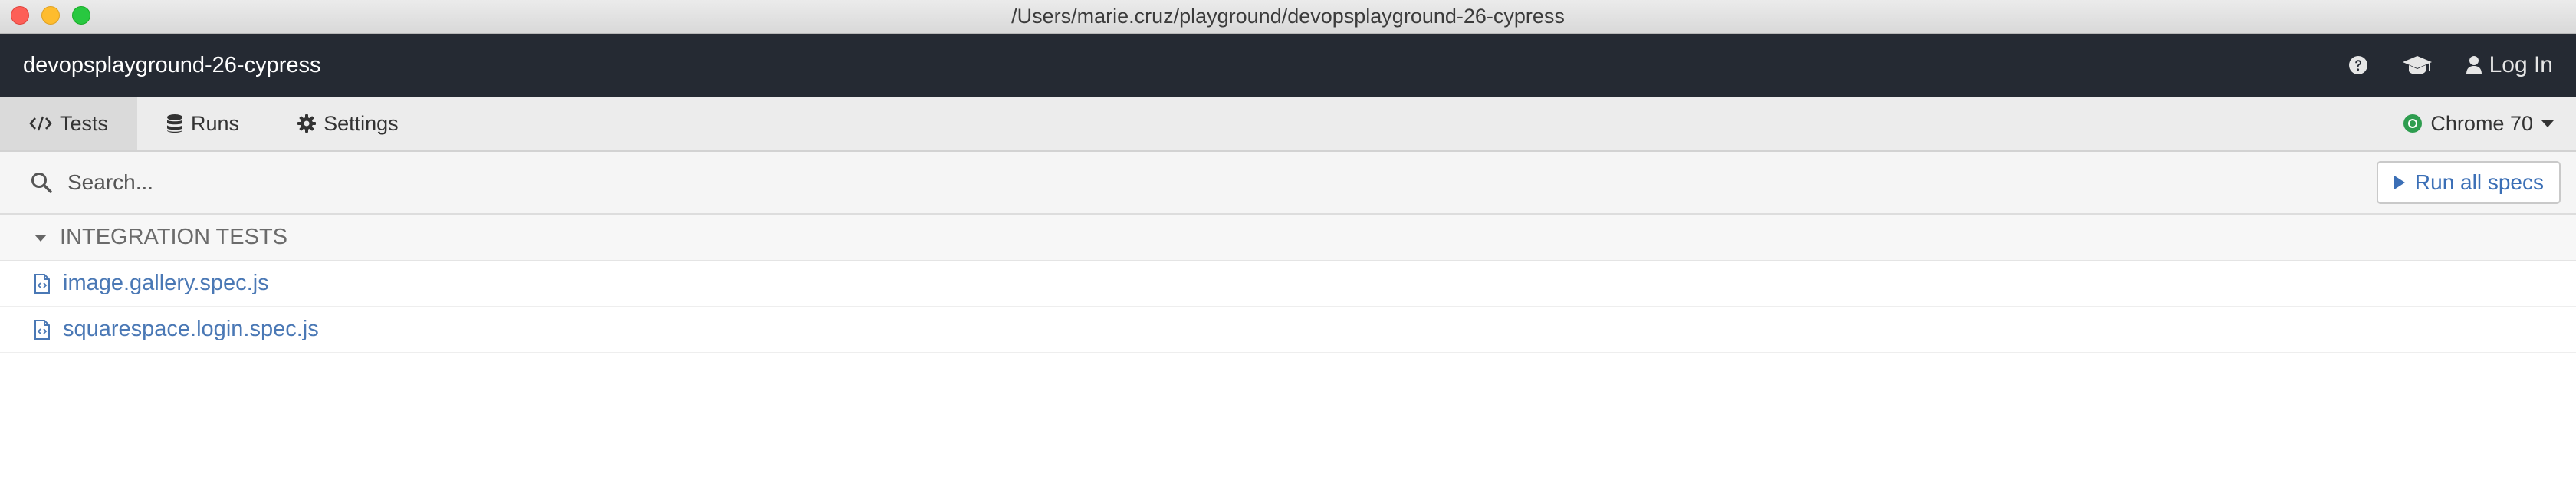 This screenshot has height=500, width=2576. Describe the element at coordinates (41, 183) in the screenshot. I see `search-icon` at that location.